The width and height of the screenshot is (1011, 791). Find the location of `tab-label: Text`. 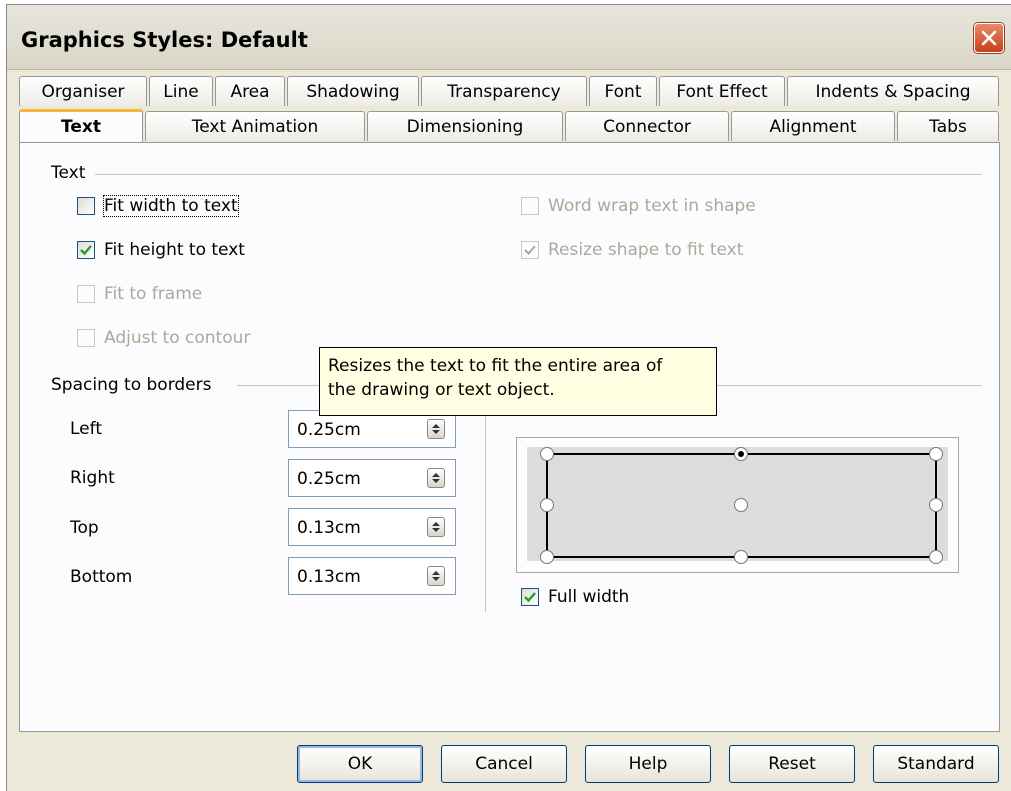

tab-label: Text is located at coordinates (81, 127).